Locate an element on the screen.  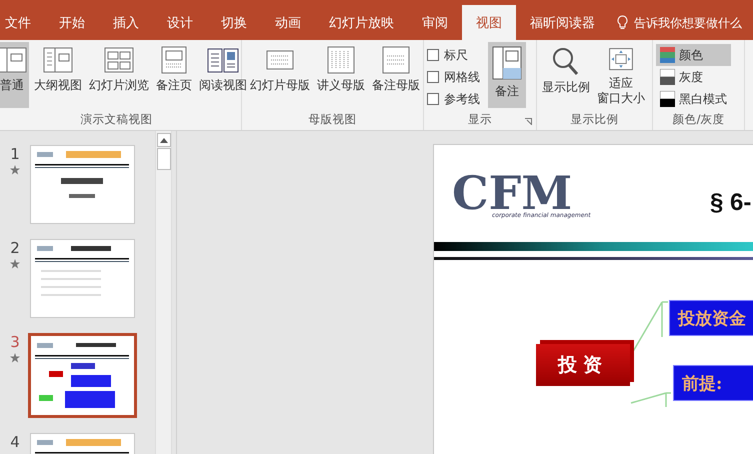
grid-icon is located at coordinates (119, 60).